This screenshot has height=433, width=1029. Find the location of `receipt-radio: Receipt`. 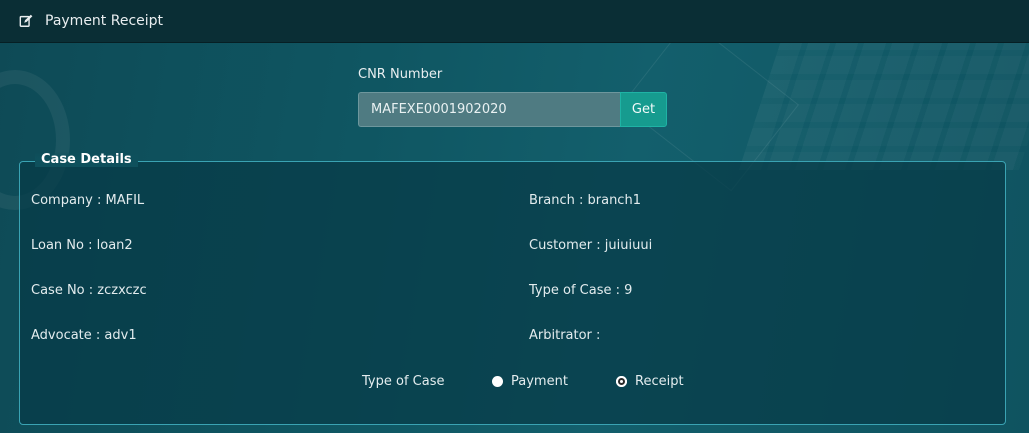

receipt-radio: Receipt is located at coordinates (650, 381).